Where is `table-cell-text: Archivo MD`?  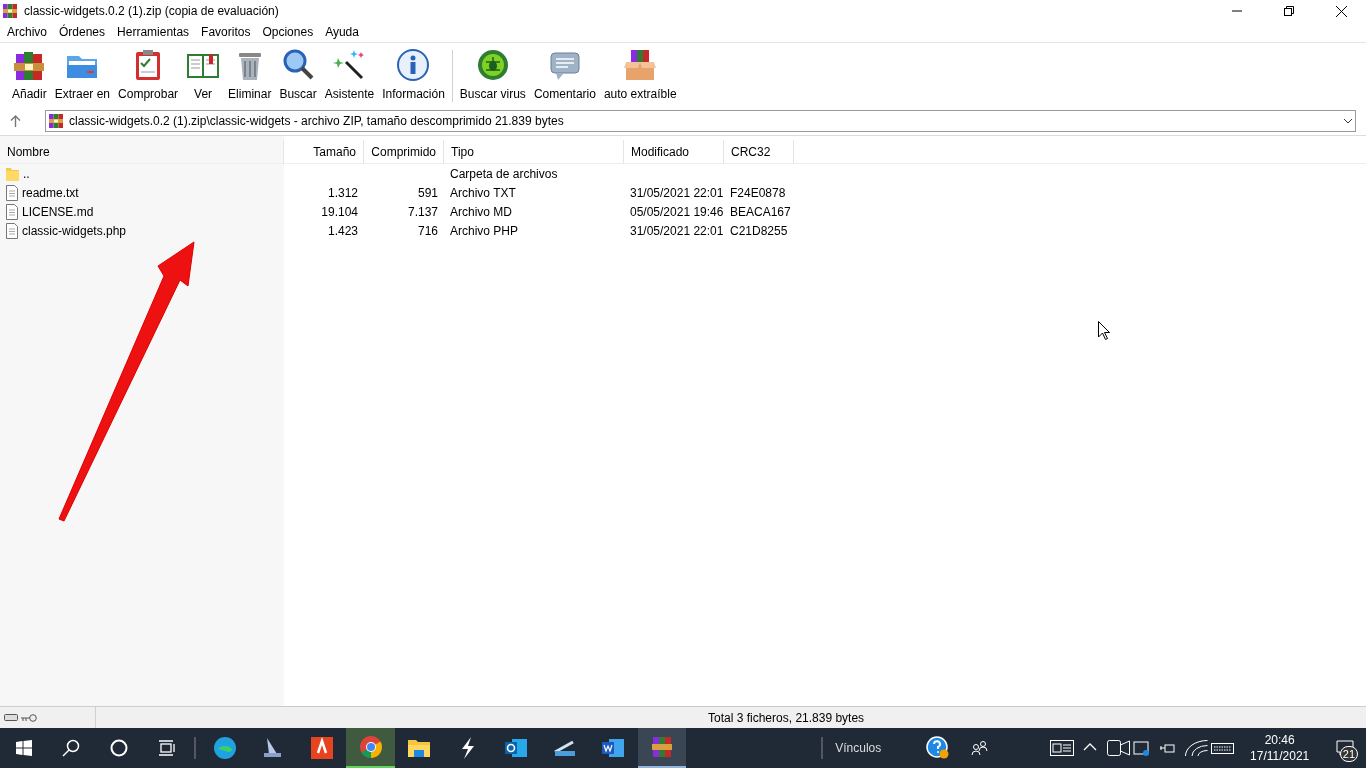
table-cell-text: Archivo MD is located at coordinates (481, 212).